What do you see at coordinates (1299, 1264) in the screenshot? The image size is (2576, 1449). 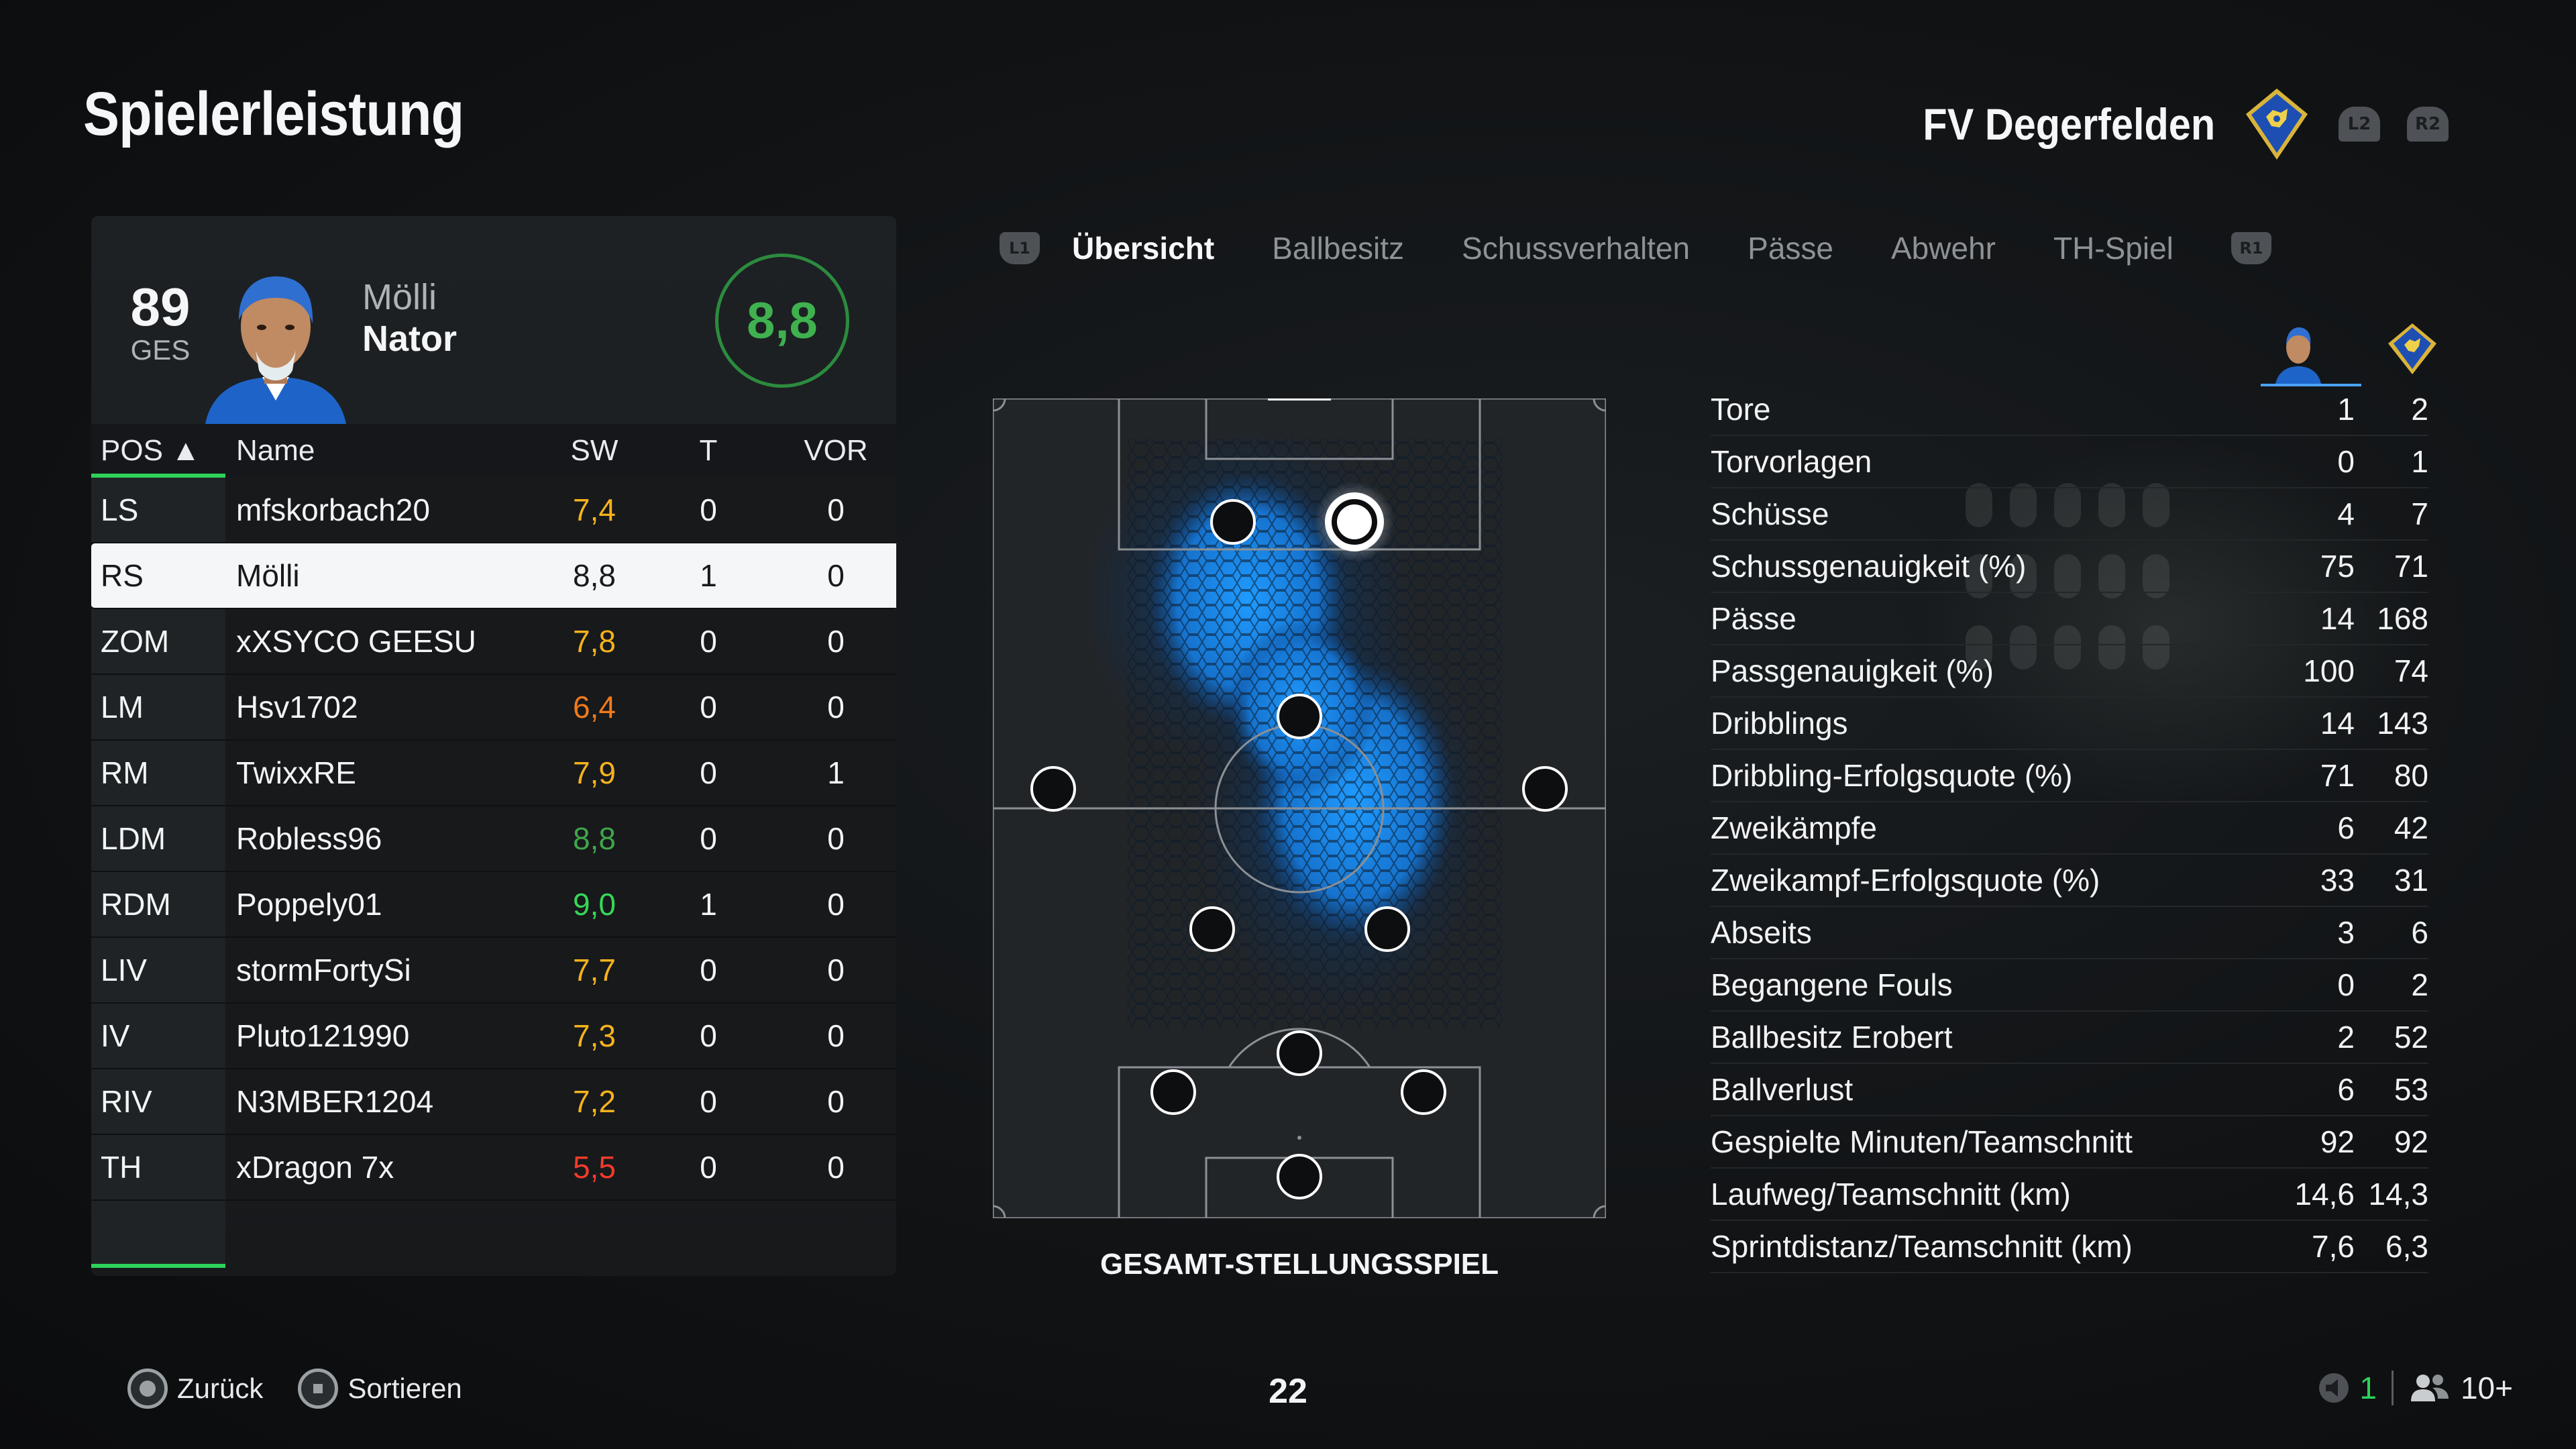 I see `pitch-caption: GESAMT-STELLUNGSSPIEL` at bounding box center [1299, 1264].